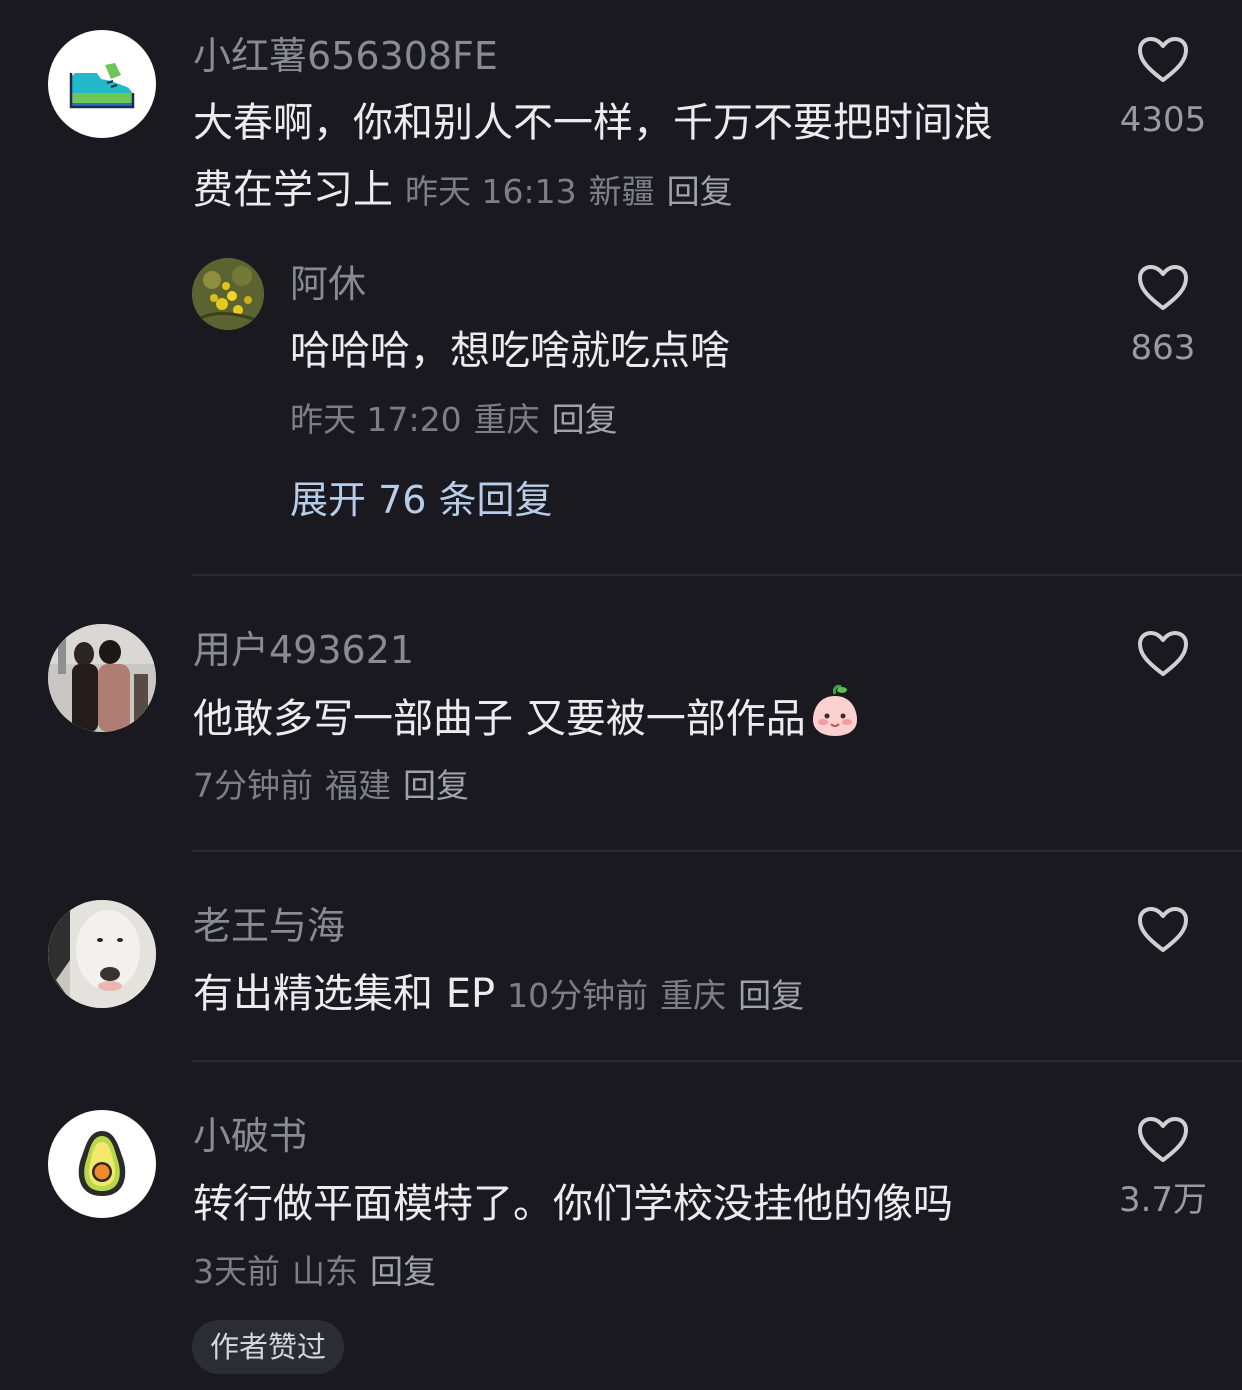  I want to click on yellow-flowers-photo, so click(228, 294).